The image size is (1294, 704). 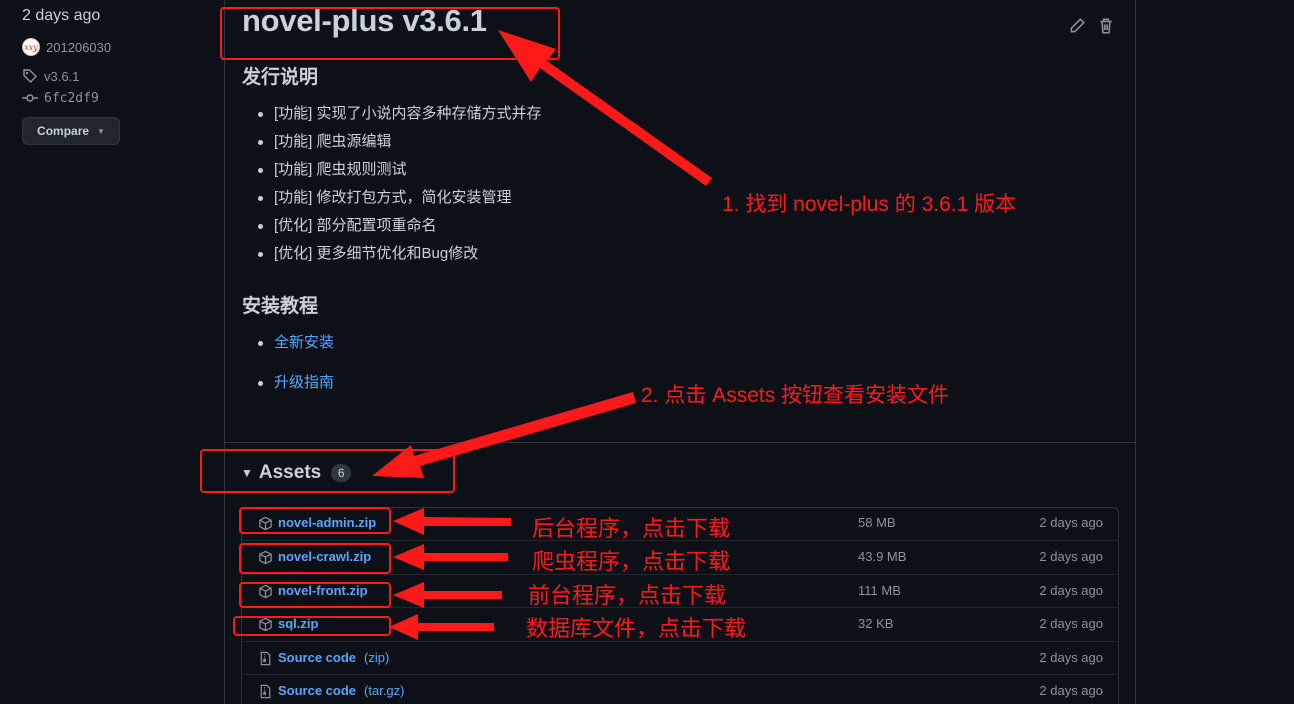 What do you see at coordinates (631, 561) in the screenshot?
I see `annotation-crawl: 爬虫程序，点击下载` at bounding box center [631, 561].